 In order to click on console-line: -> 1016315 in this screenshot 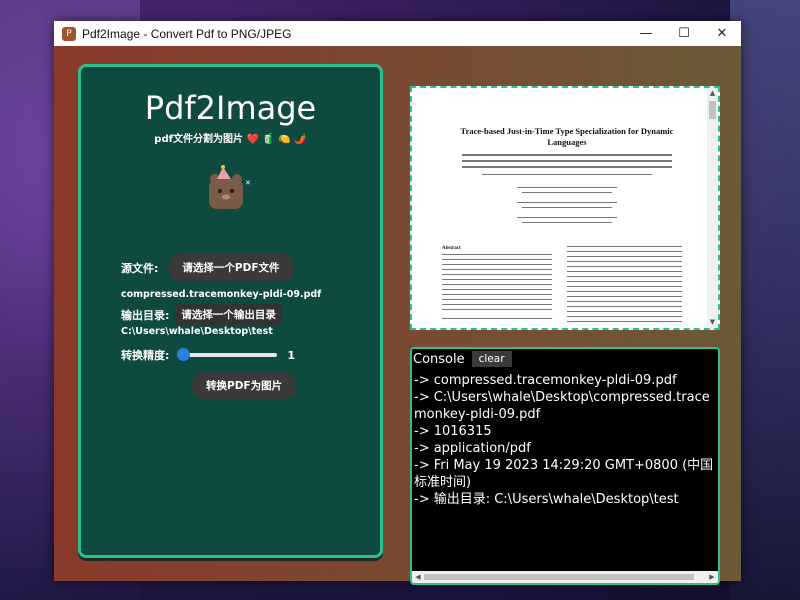, I will do `click(453, 431)`.